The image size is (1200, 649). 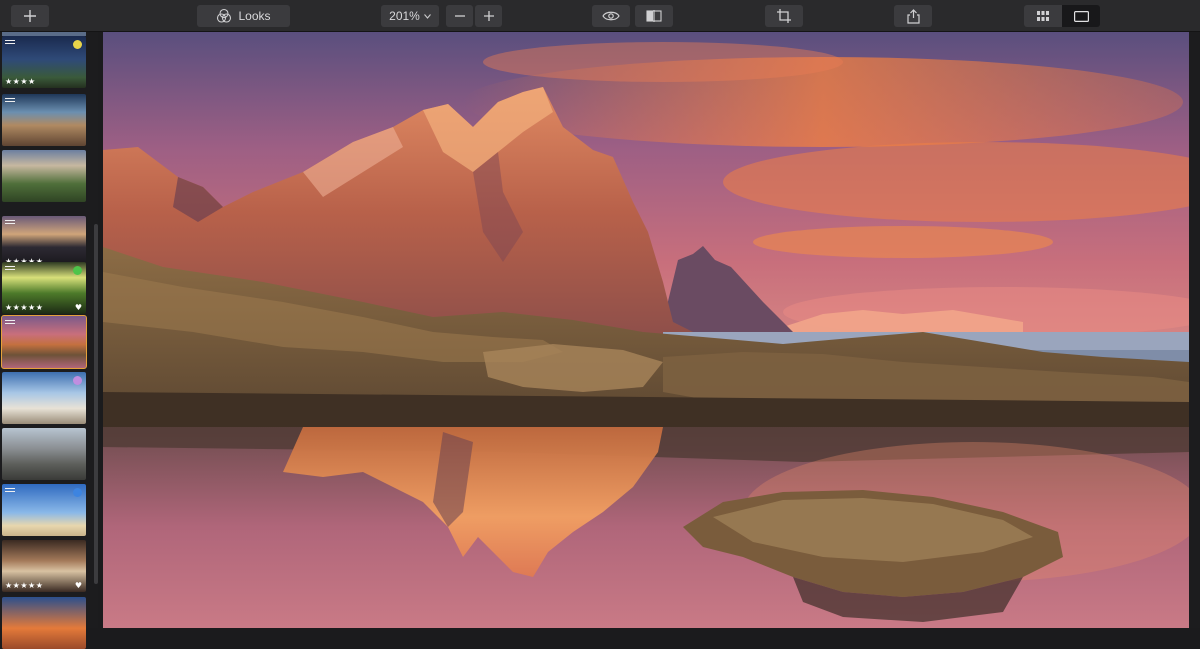 I want to click on compare-button, so click(x=654, y=16).